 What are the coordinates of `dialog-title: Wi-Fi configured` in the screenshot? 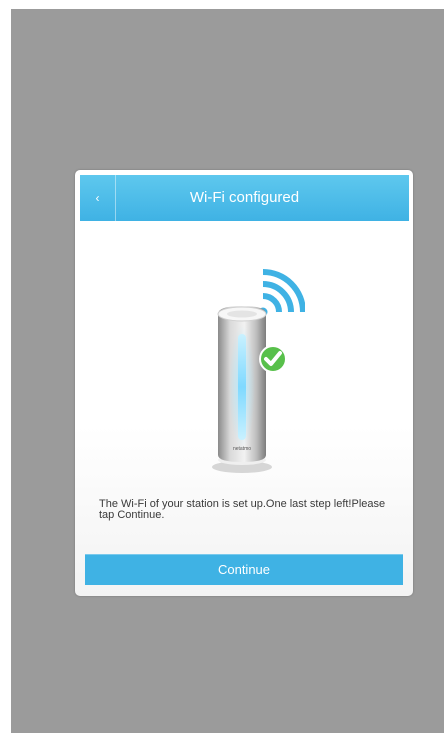 It's located at (244, 197).